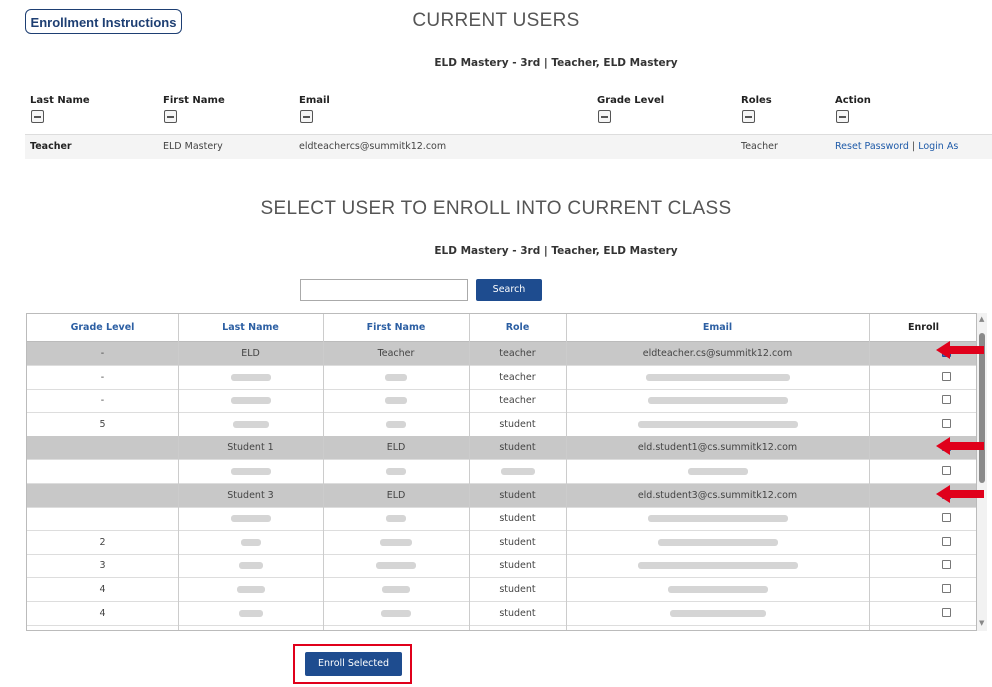 The width and height of the screenshot is (992, 687). I want to click on table-row: 3 student, so click(501, 566).